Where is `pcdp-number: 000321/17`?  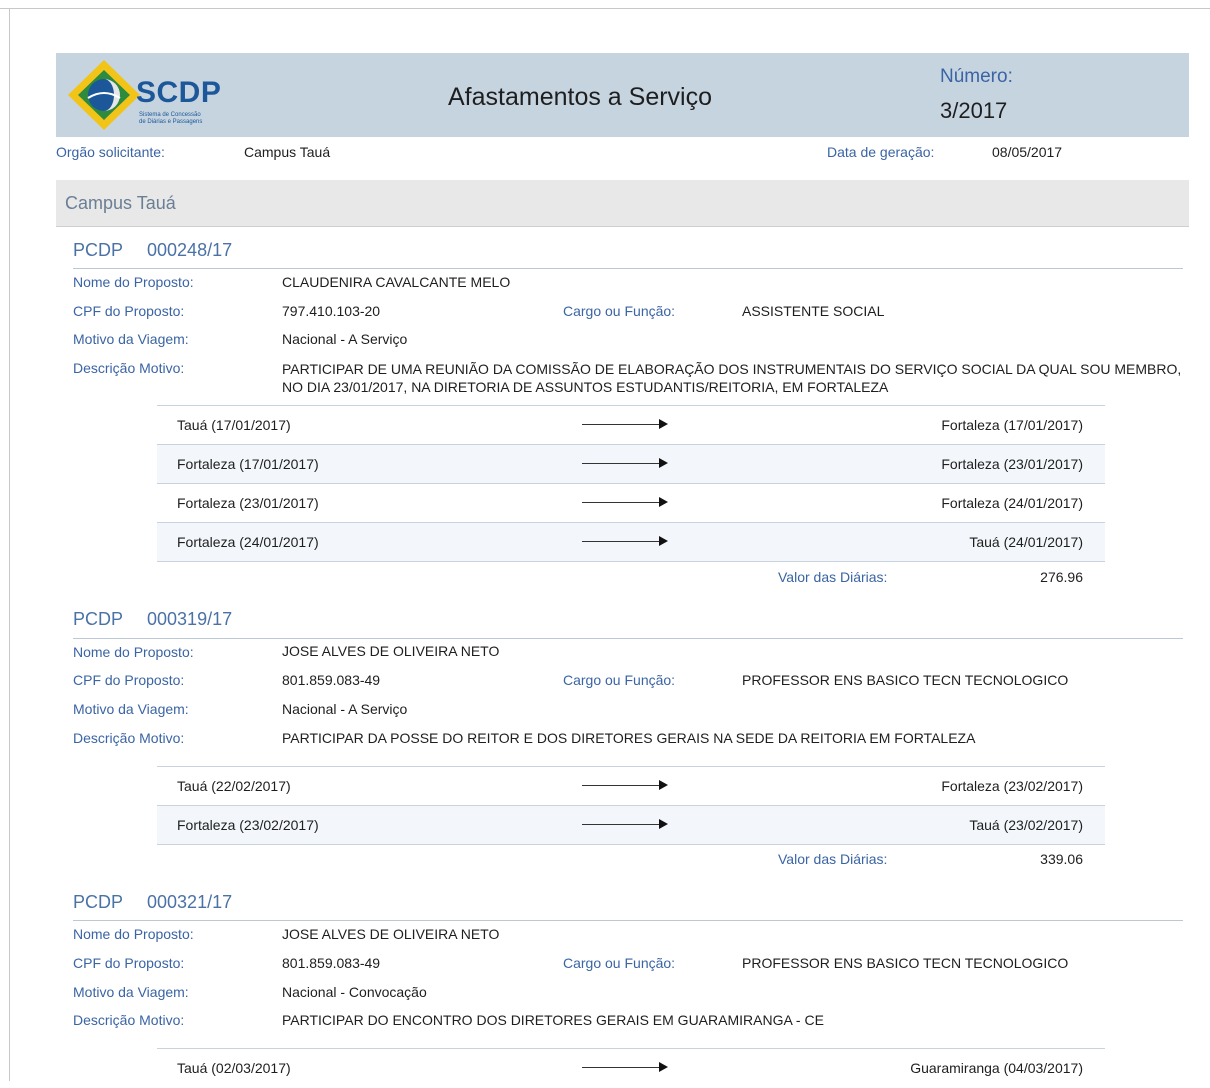
pcdp-number: 000321/17 is located at coordinates (190, 902).